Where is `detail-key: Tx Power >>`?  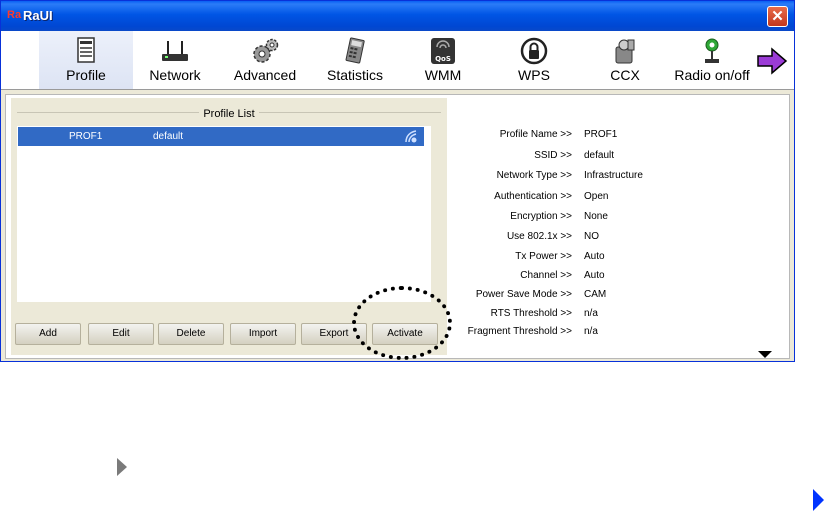 detail-key: Tx Power >> is located at coordinates (543, 256).